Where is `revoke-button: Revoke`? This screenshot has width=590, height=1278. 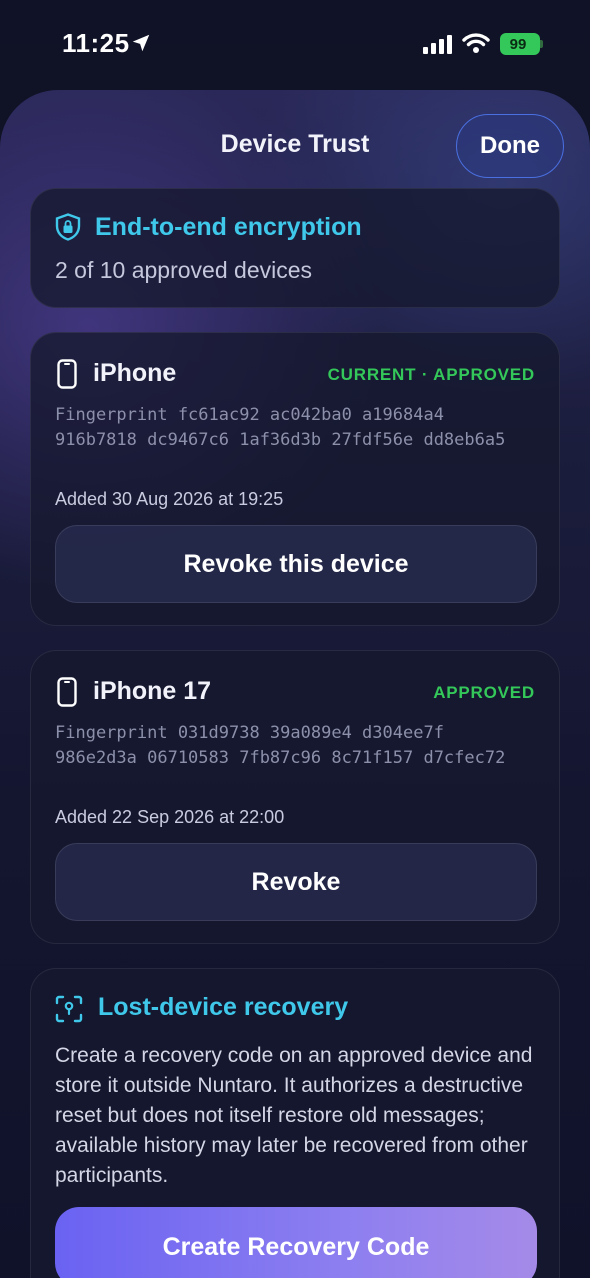
revoke-button: Revoke is located at coordinates (296, 882).